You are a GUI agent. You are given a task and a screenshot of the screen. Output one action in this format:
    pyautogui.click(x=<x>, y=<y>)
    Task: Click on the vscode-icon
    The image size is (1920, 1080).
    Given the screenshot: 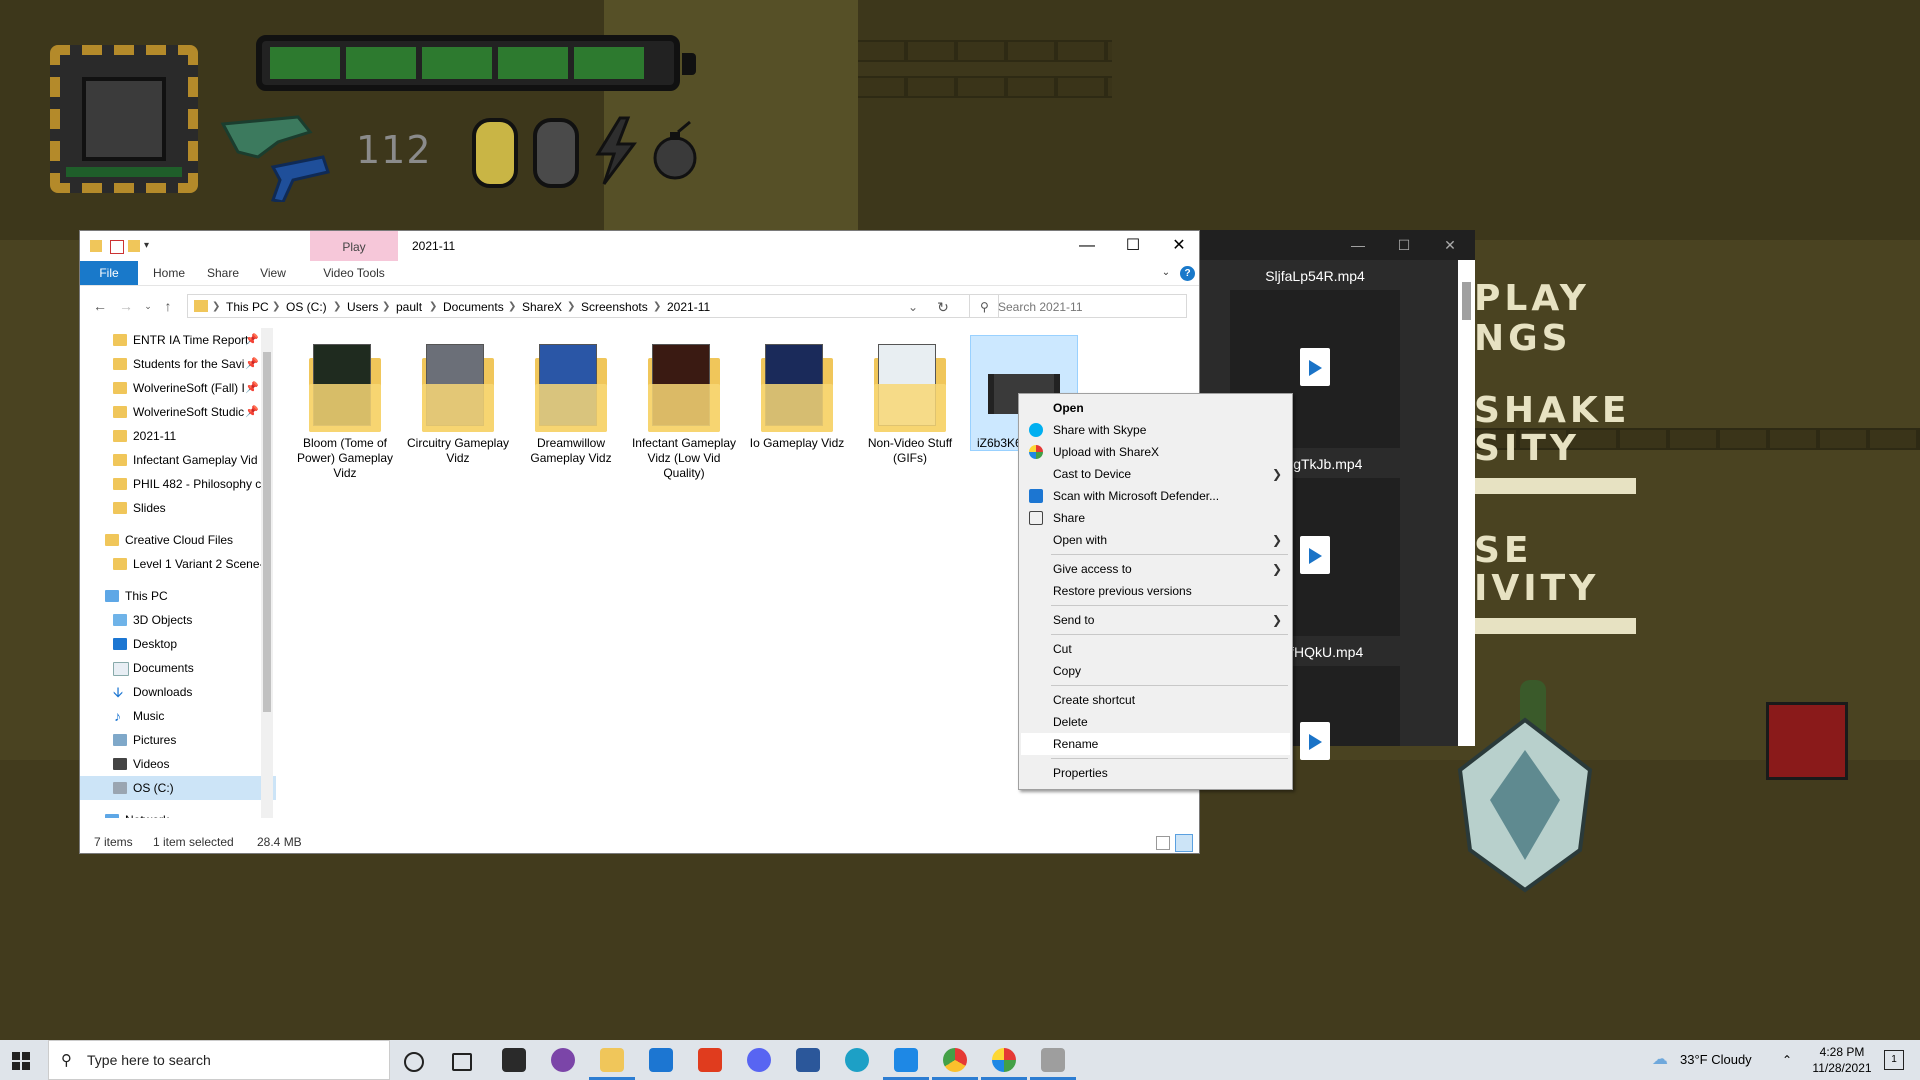 What is the action you would take?
    pyautogui.click(x=906, y=1060)
    